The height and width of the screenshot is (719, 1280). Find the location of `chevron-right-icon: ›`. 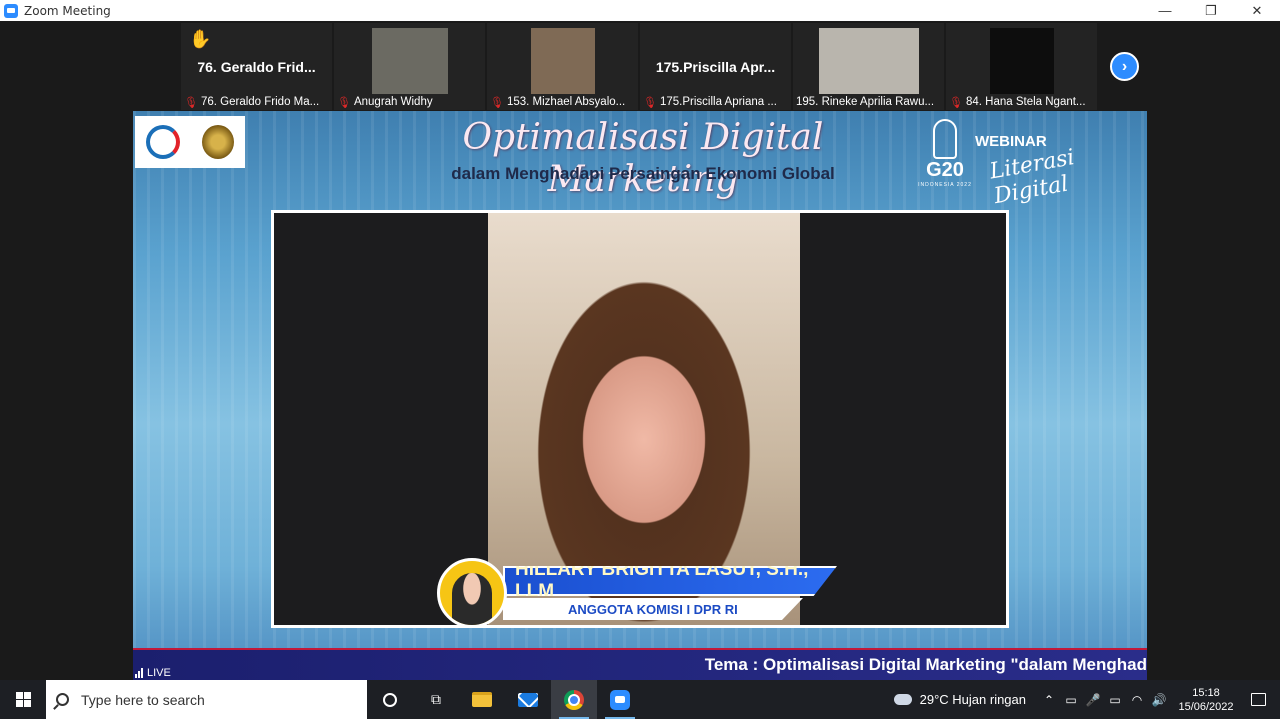

chevron-right-icon: › is located at coordinates (1124, 66).